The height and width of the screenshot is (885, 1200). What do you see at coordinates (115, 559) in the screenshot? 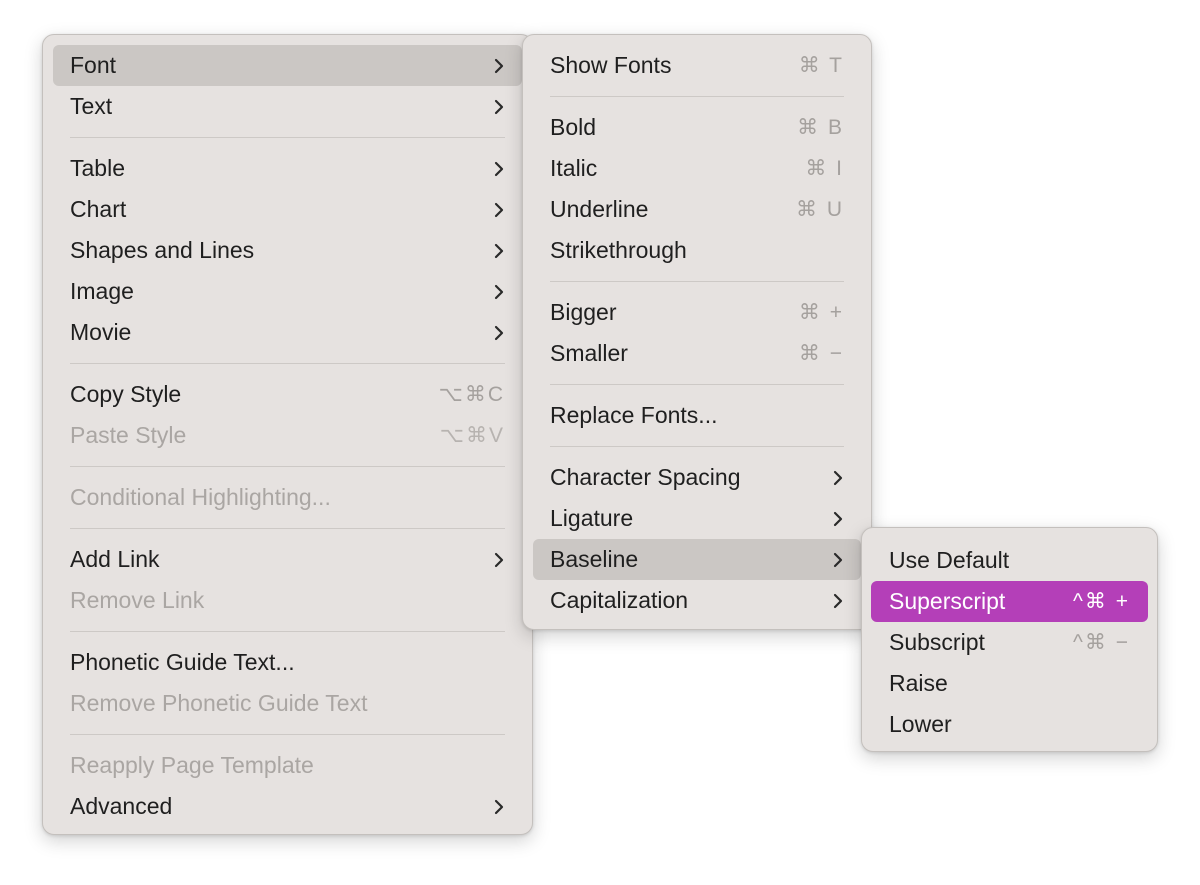
I see `menu-item-label: Add Link` at bounding box center [115, 559].